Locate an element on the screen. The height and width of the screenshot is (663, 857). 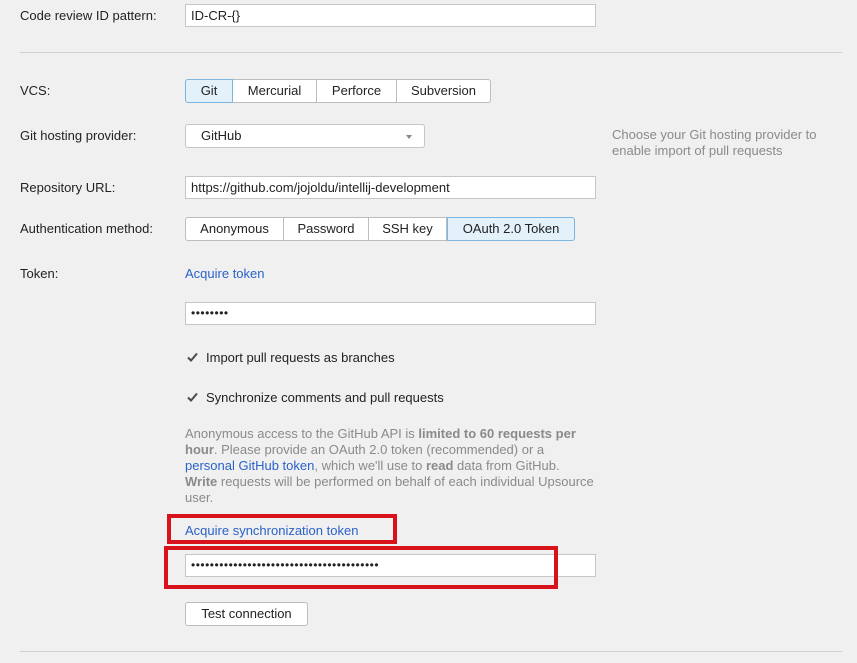
auth-option-anonymous: Anonymous is located at coordinates (234, 229).